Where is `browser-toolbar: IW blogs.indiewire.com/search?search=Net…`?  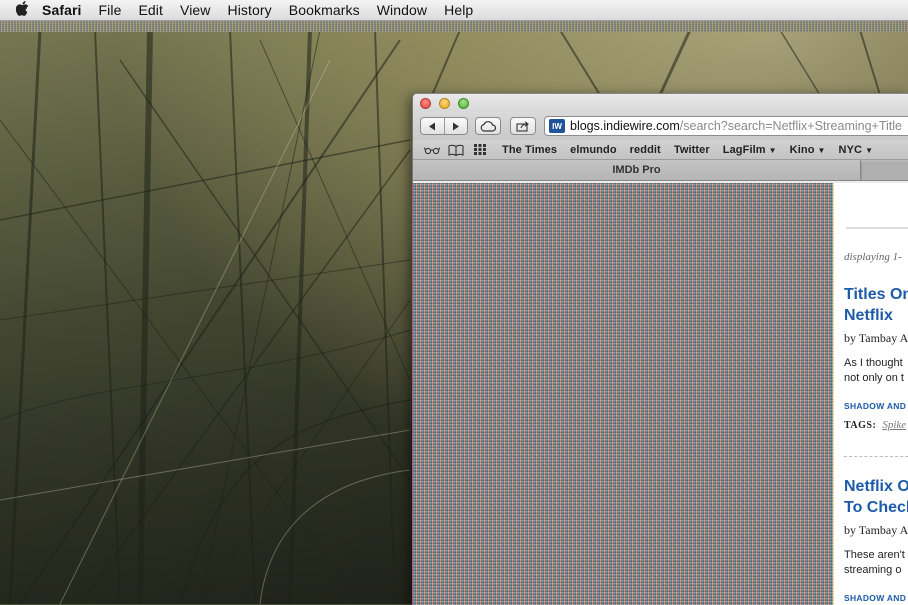 browser-toolbar: IW blogs.indiewire.com/search?search=Net… is located at coordinates (660, 126).